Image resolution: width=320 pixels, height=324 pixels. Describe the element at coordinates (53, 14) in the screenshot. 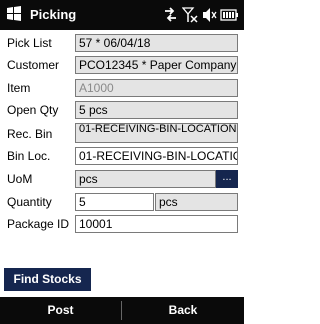

I see `page-title: Picking` at that location.